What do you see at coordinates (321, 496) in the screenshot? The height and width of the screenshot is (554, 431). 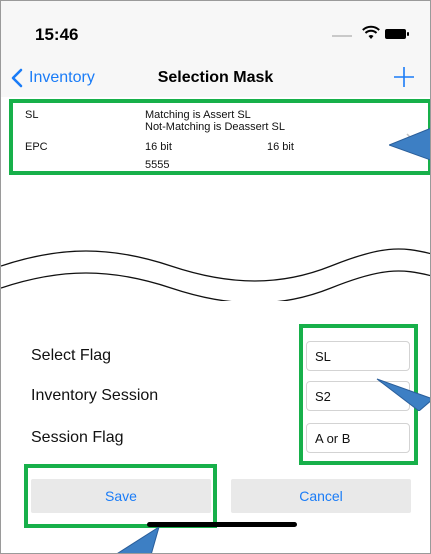 I see `cancel-button: Cancel` at bounding box center [321, 496].